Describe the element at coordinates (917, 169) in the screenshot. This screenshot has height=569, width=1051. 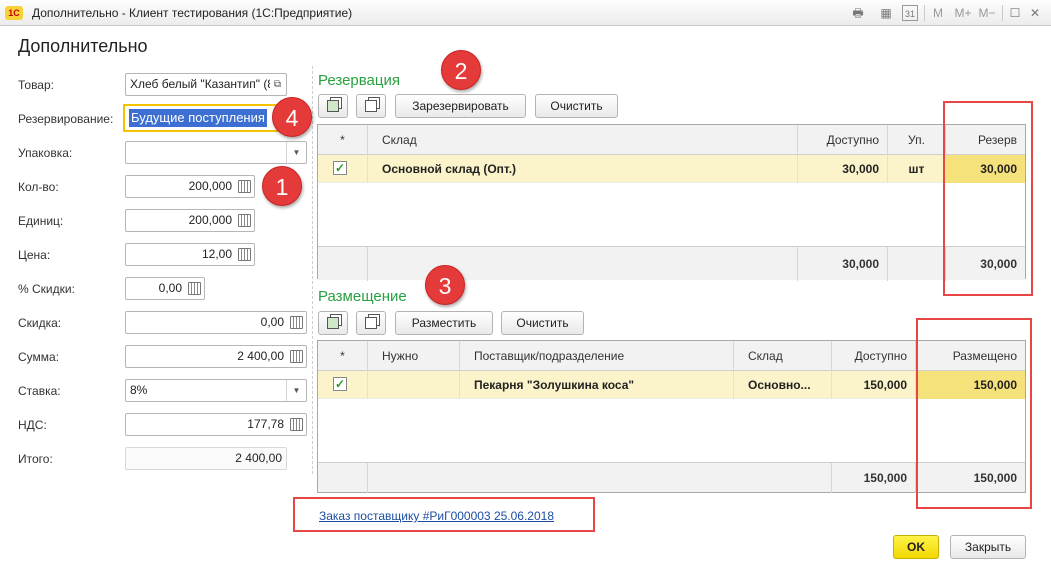
I see `row-unit: шт` at that location.